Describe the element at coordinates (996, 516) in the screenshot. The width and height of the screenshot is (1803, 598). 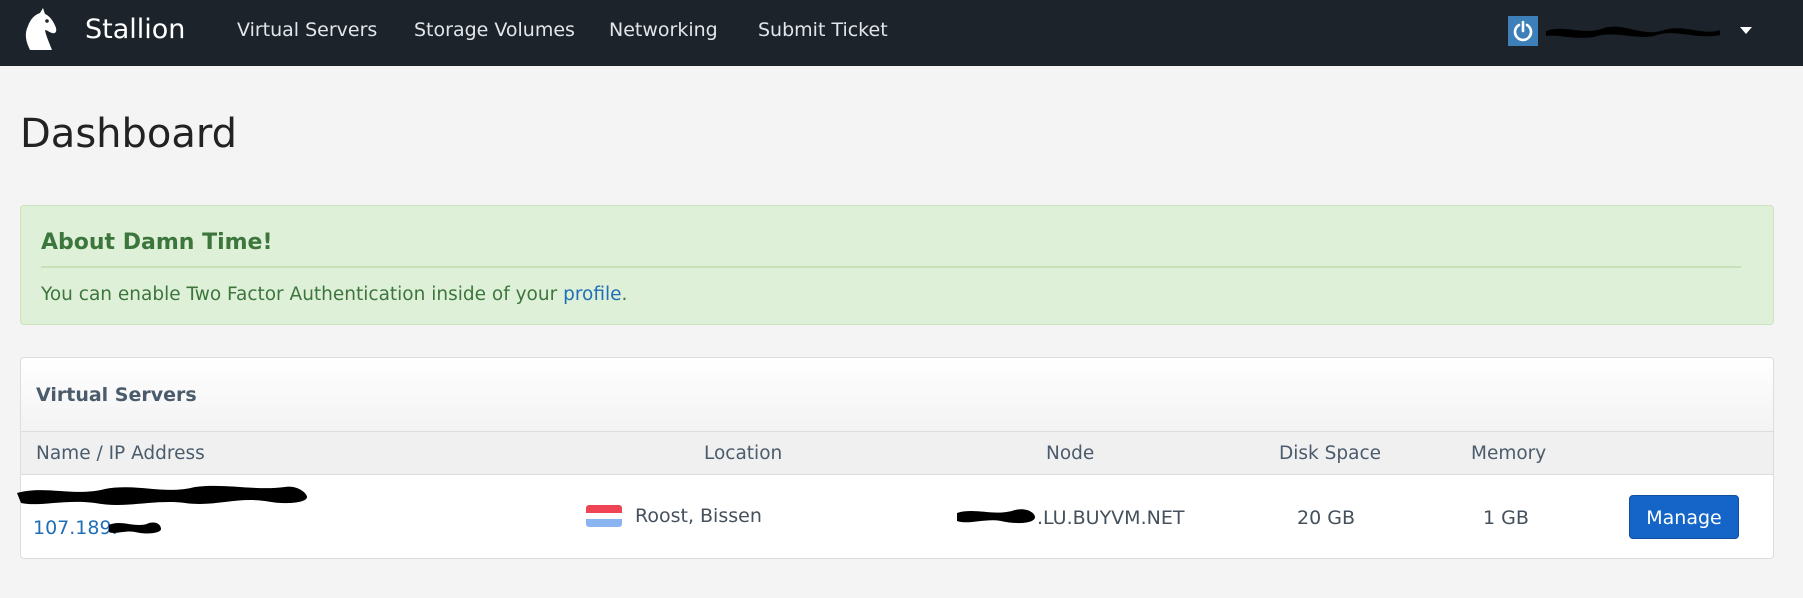
I see `redacted-node-prefix` at that location.